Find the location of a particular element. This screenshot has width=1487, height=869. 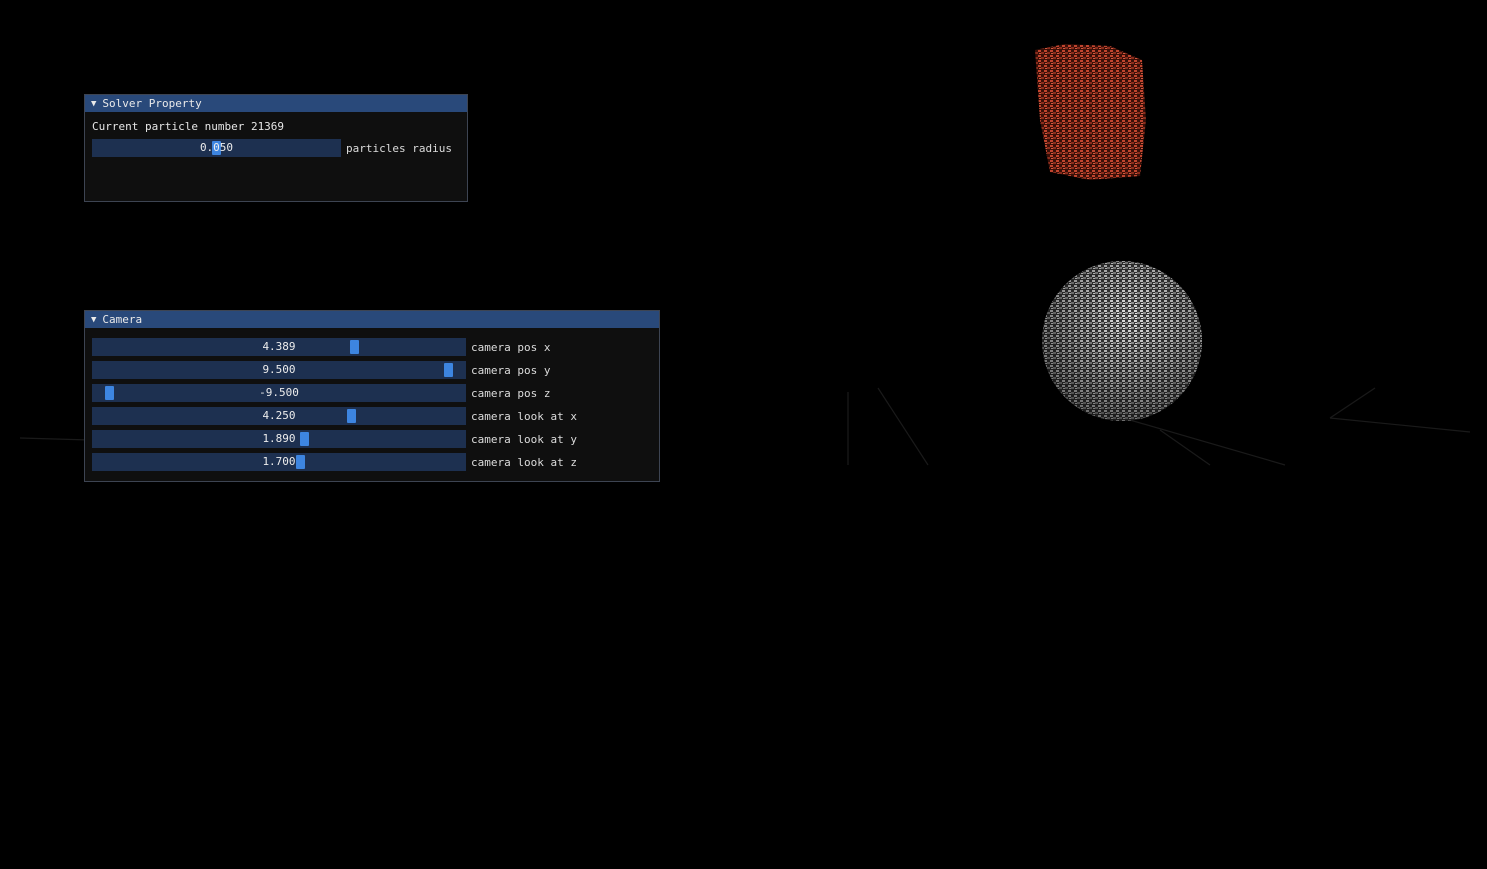

window-title: Solver Property is located at coordinates (152, 103).